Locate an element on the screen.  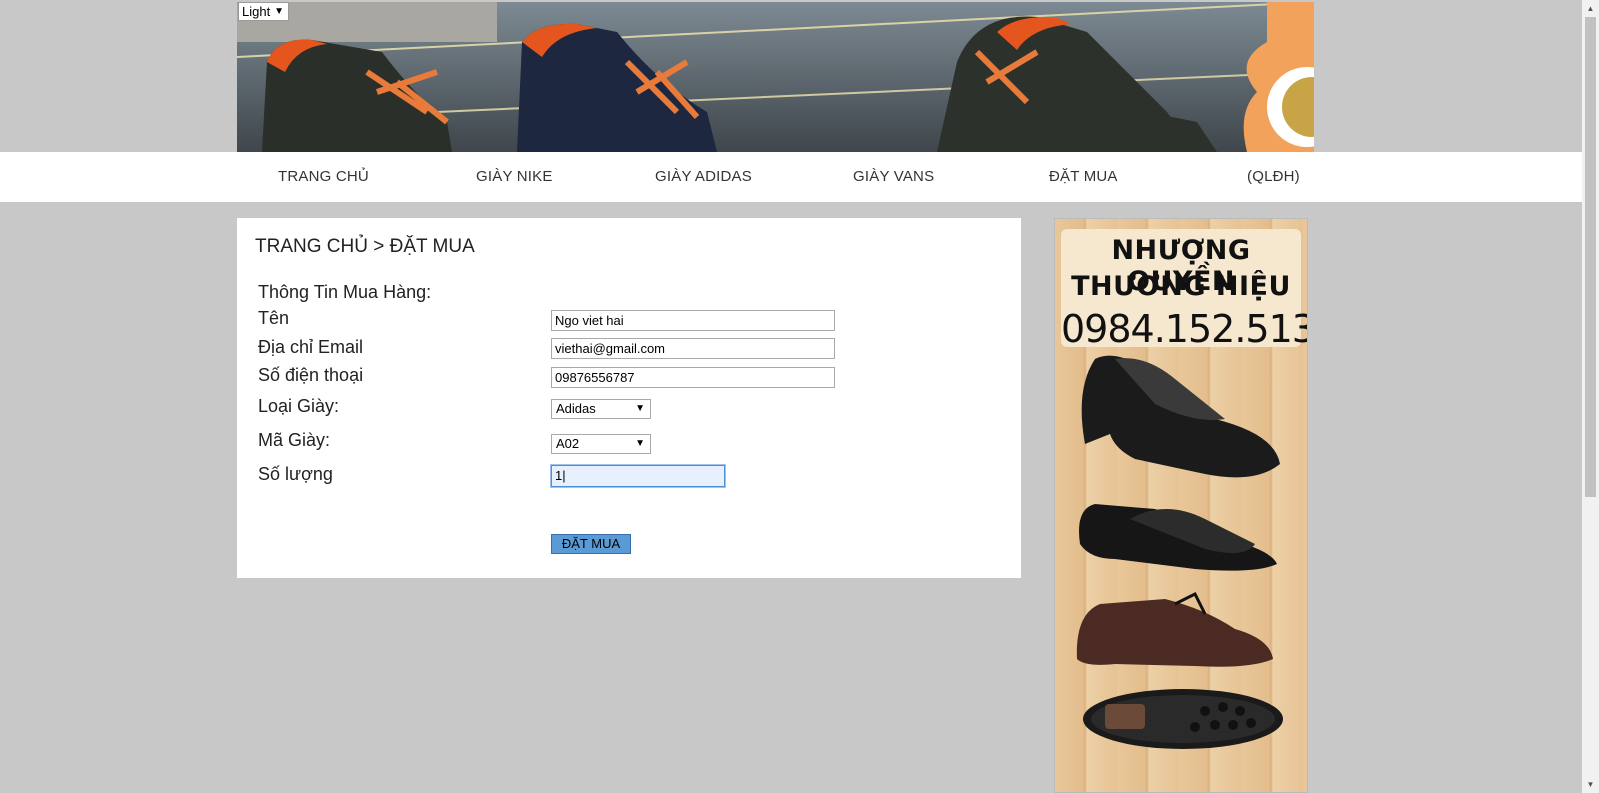
page-scrollbar: ▲ ▼ is located at coordinates (1590, 396).